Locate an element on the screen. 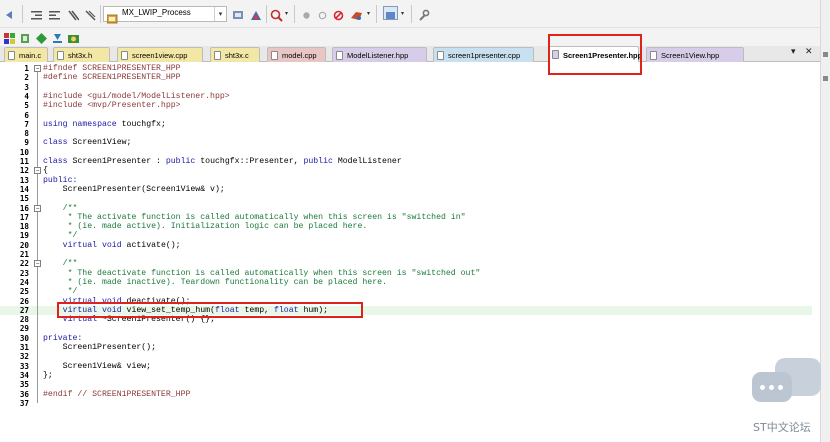  breakpoint-insert-icon is located at coordinates (306, 13).